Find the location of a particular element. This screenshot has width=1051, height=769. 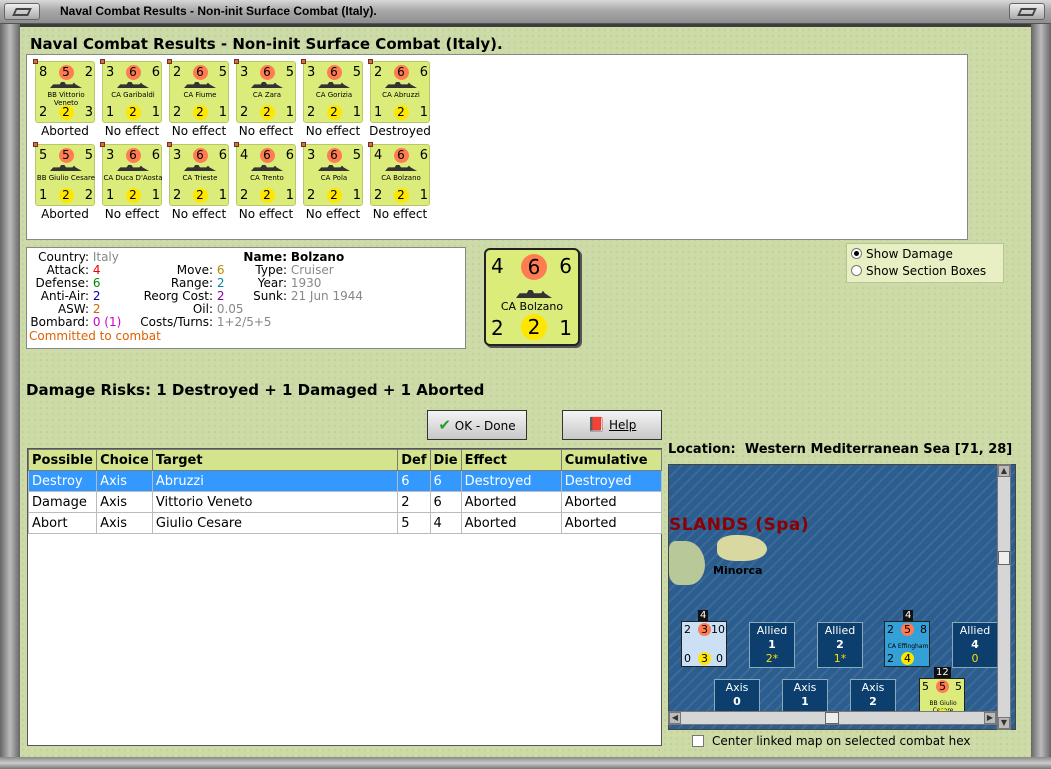

ship-card: 5 5 5 BB Giulio Cesare 1 2 2 is located at coordinates (64, 174).